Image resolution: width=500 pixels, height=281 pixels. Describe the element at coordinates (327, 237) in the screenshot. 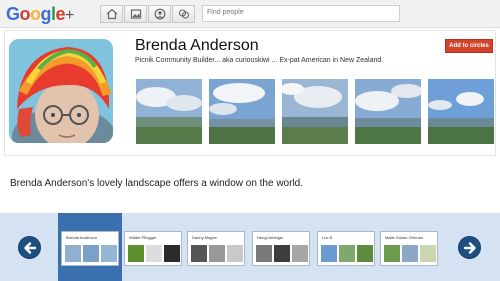

I see `filmstrip-item-name: Luc B` at that location.